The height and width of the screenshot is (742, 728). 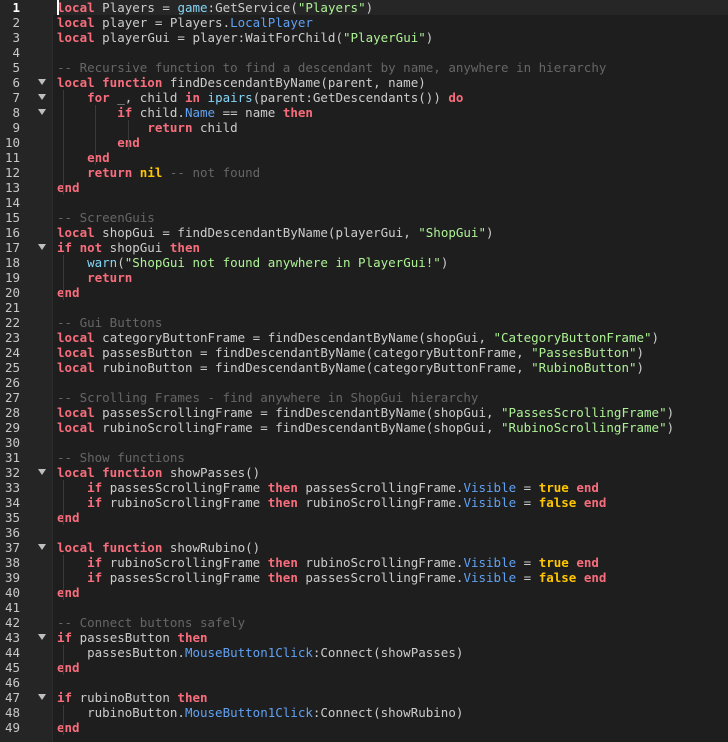 I want to click on code-line: 40 end, so click(x=364, y=592).